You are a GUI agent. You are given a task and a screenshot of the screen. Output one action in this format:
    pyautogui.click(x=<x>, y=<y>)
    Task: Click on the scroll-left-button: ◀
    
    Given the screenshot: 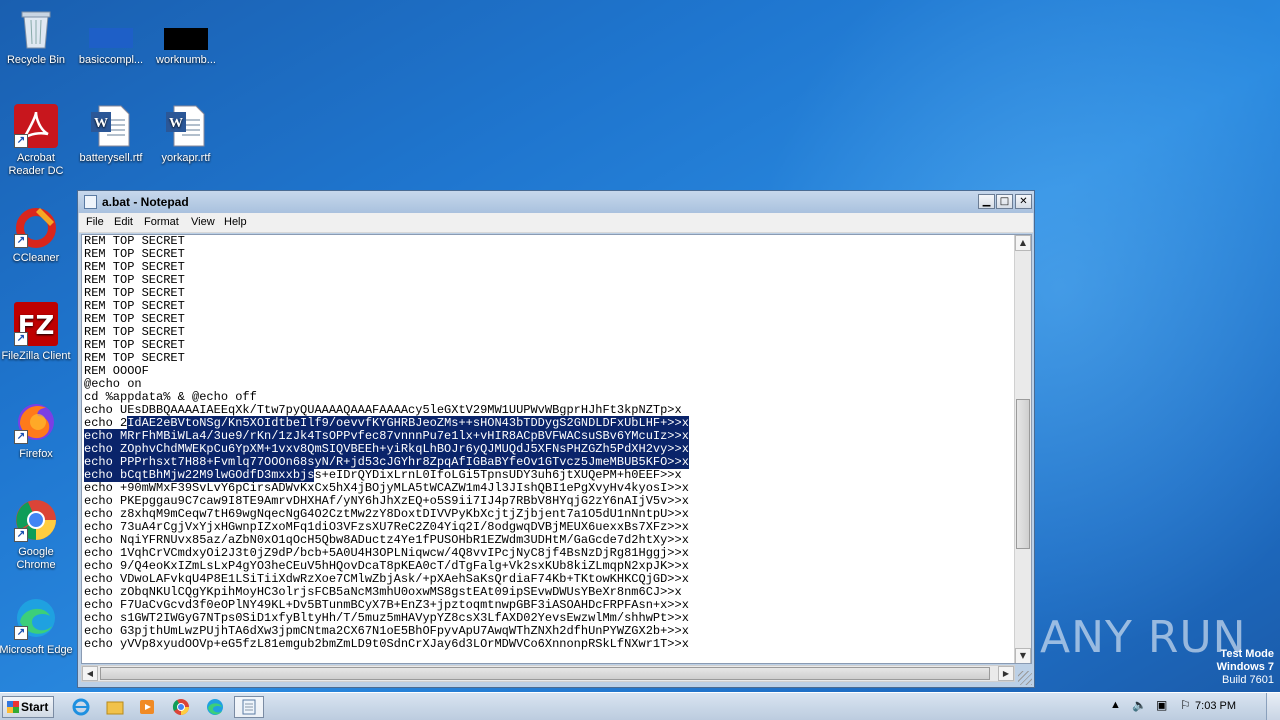 What is the action you would take?
    pyautogui.click(x=90, y=673)
    